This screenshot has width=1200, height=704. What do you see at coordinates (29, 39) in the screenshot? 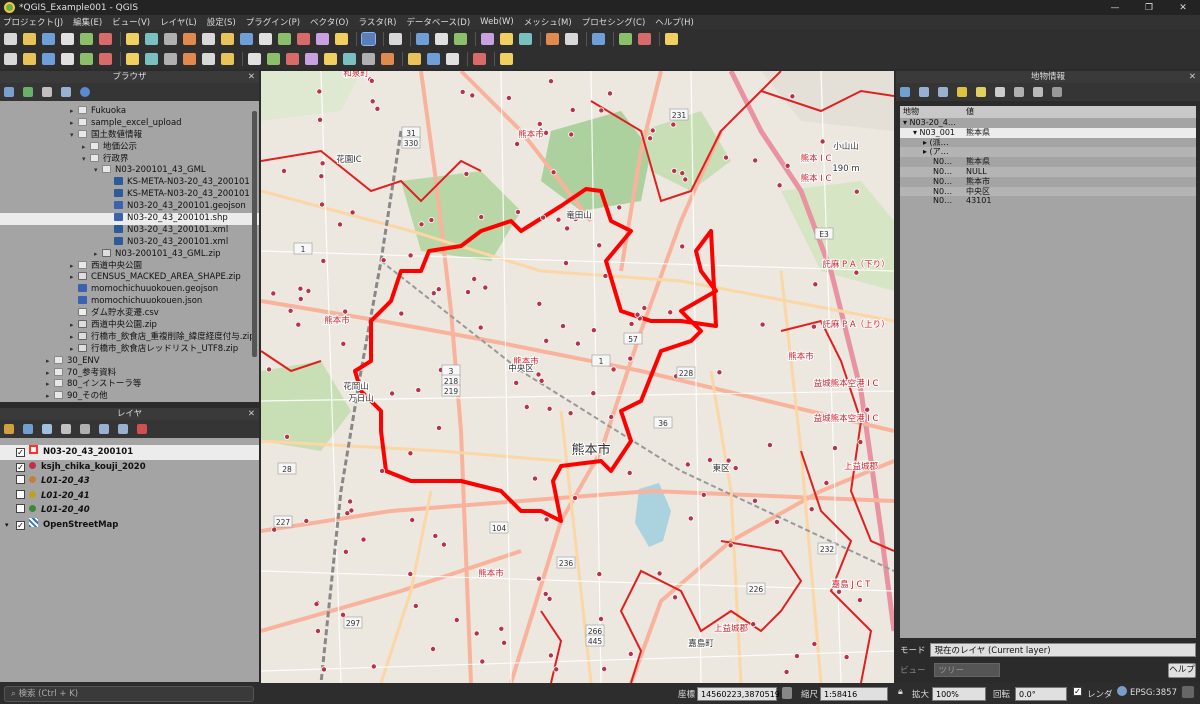
I see `open-project-icon` at bounding box center [29, 39].